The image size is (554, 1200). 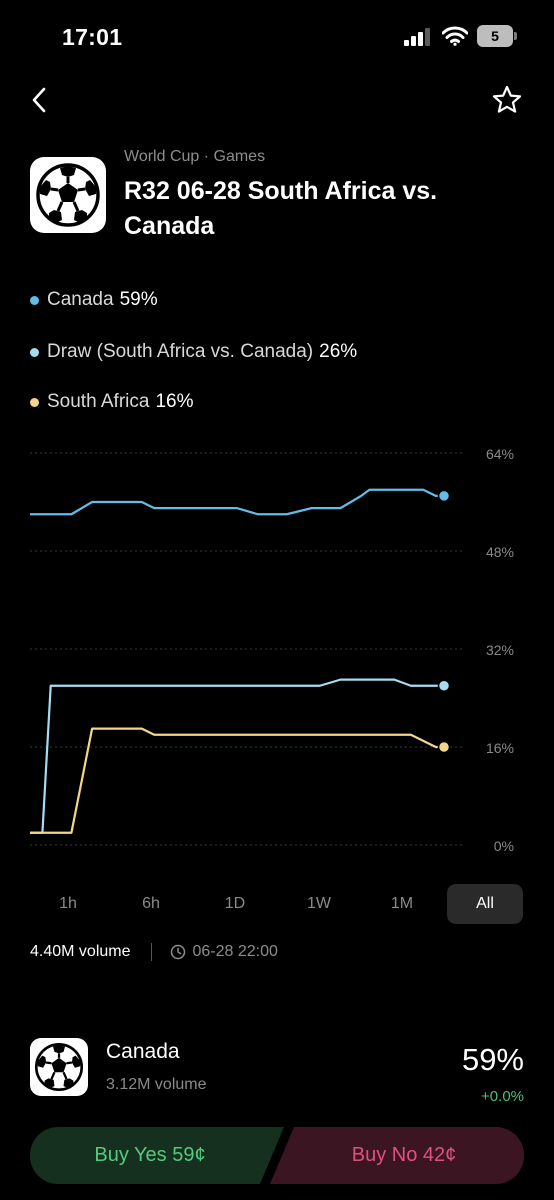 What do you see at coordinates (80, 951) in the screenshot?
I see `total-volume: 4.40M volume` at bounding box center [80, 951].